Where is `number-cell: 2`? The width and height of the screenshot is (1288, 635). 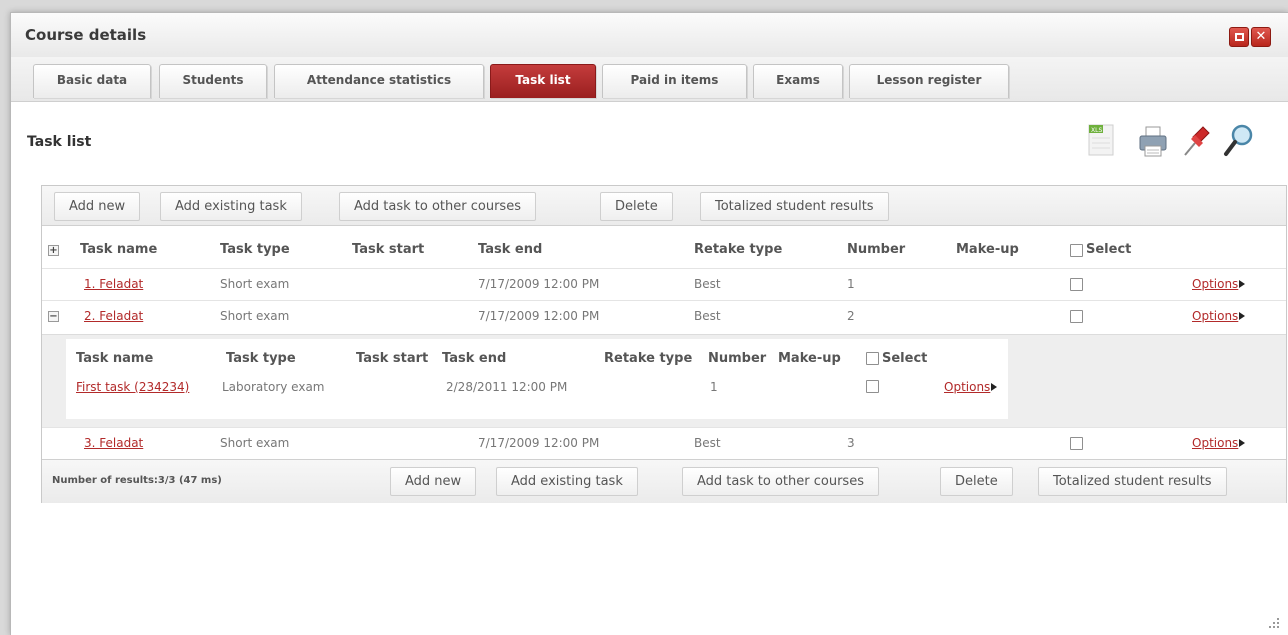 number-cell: 2 is located at coordinates (851, 316).